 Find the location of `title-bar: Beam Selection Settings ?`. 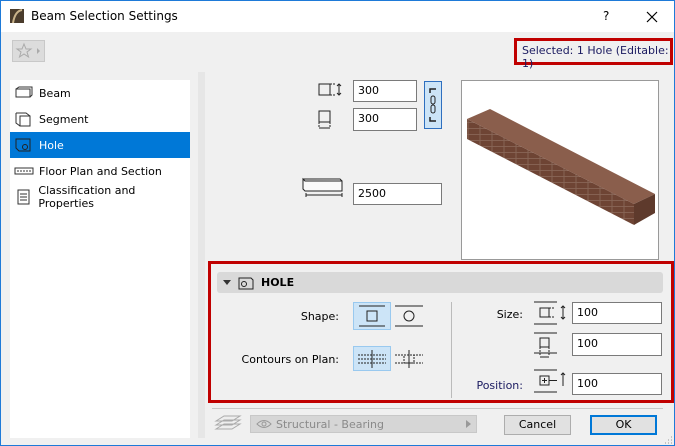

title-bar: Beam Selection Settings ? is located at coordinates (337, 16).